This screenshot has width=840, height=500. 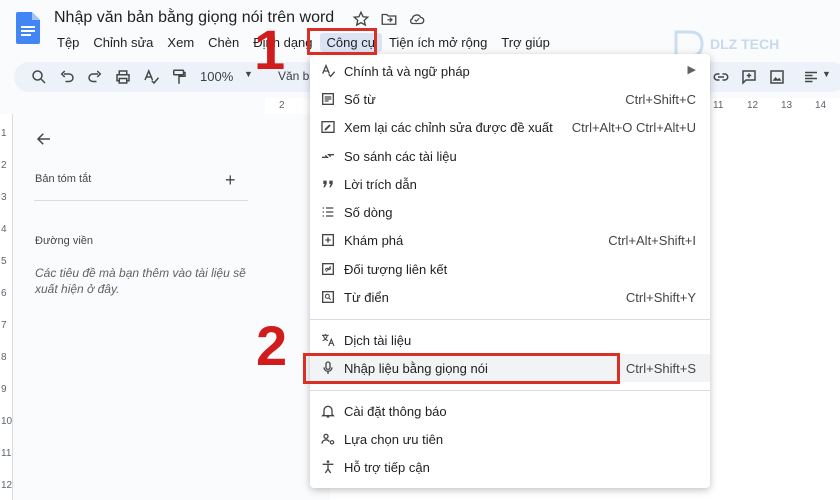 I want to click on docs-logo-icon, so click(x=28, y=28).